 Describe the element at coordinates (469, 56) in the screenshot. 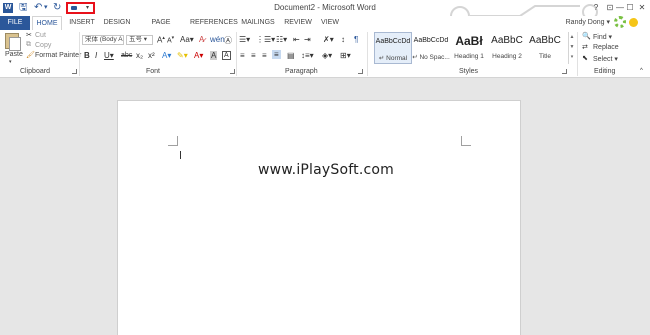

I see `style-heading-1-label: Heading 1` at that location.